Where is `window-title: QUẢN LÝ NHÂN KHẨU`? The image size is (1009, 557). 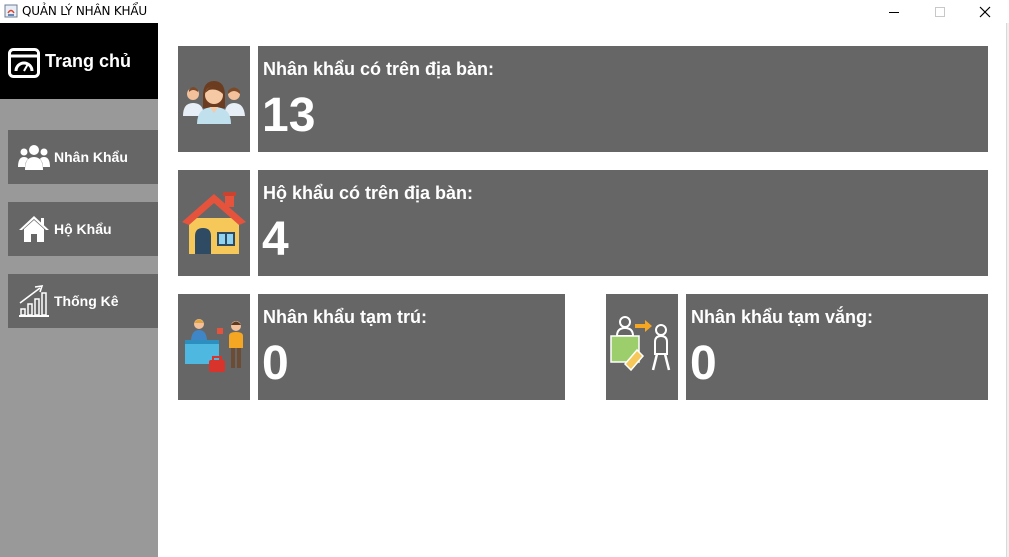
window-title: QUẢN LÝ NHÂN KHẨU is located at coordinates (84, 11).